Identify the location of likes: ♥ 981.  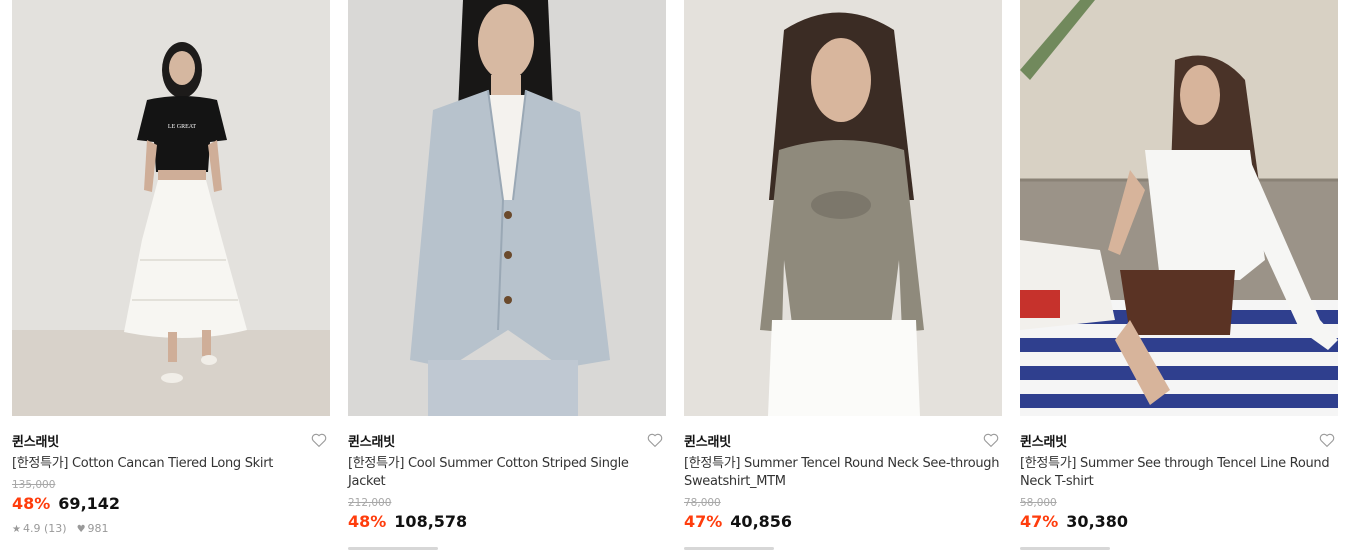
(93, 528).